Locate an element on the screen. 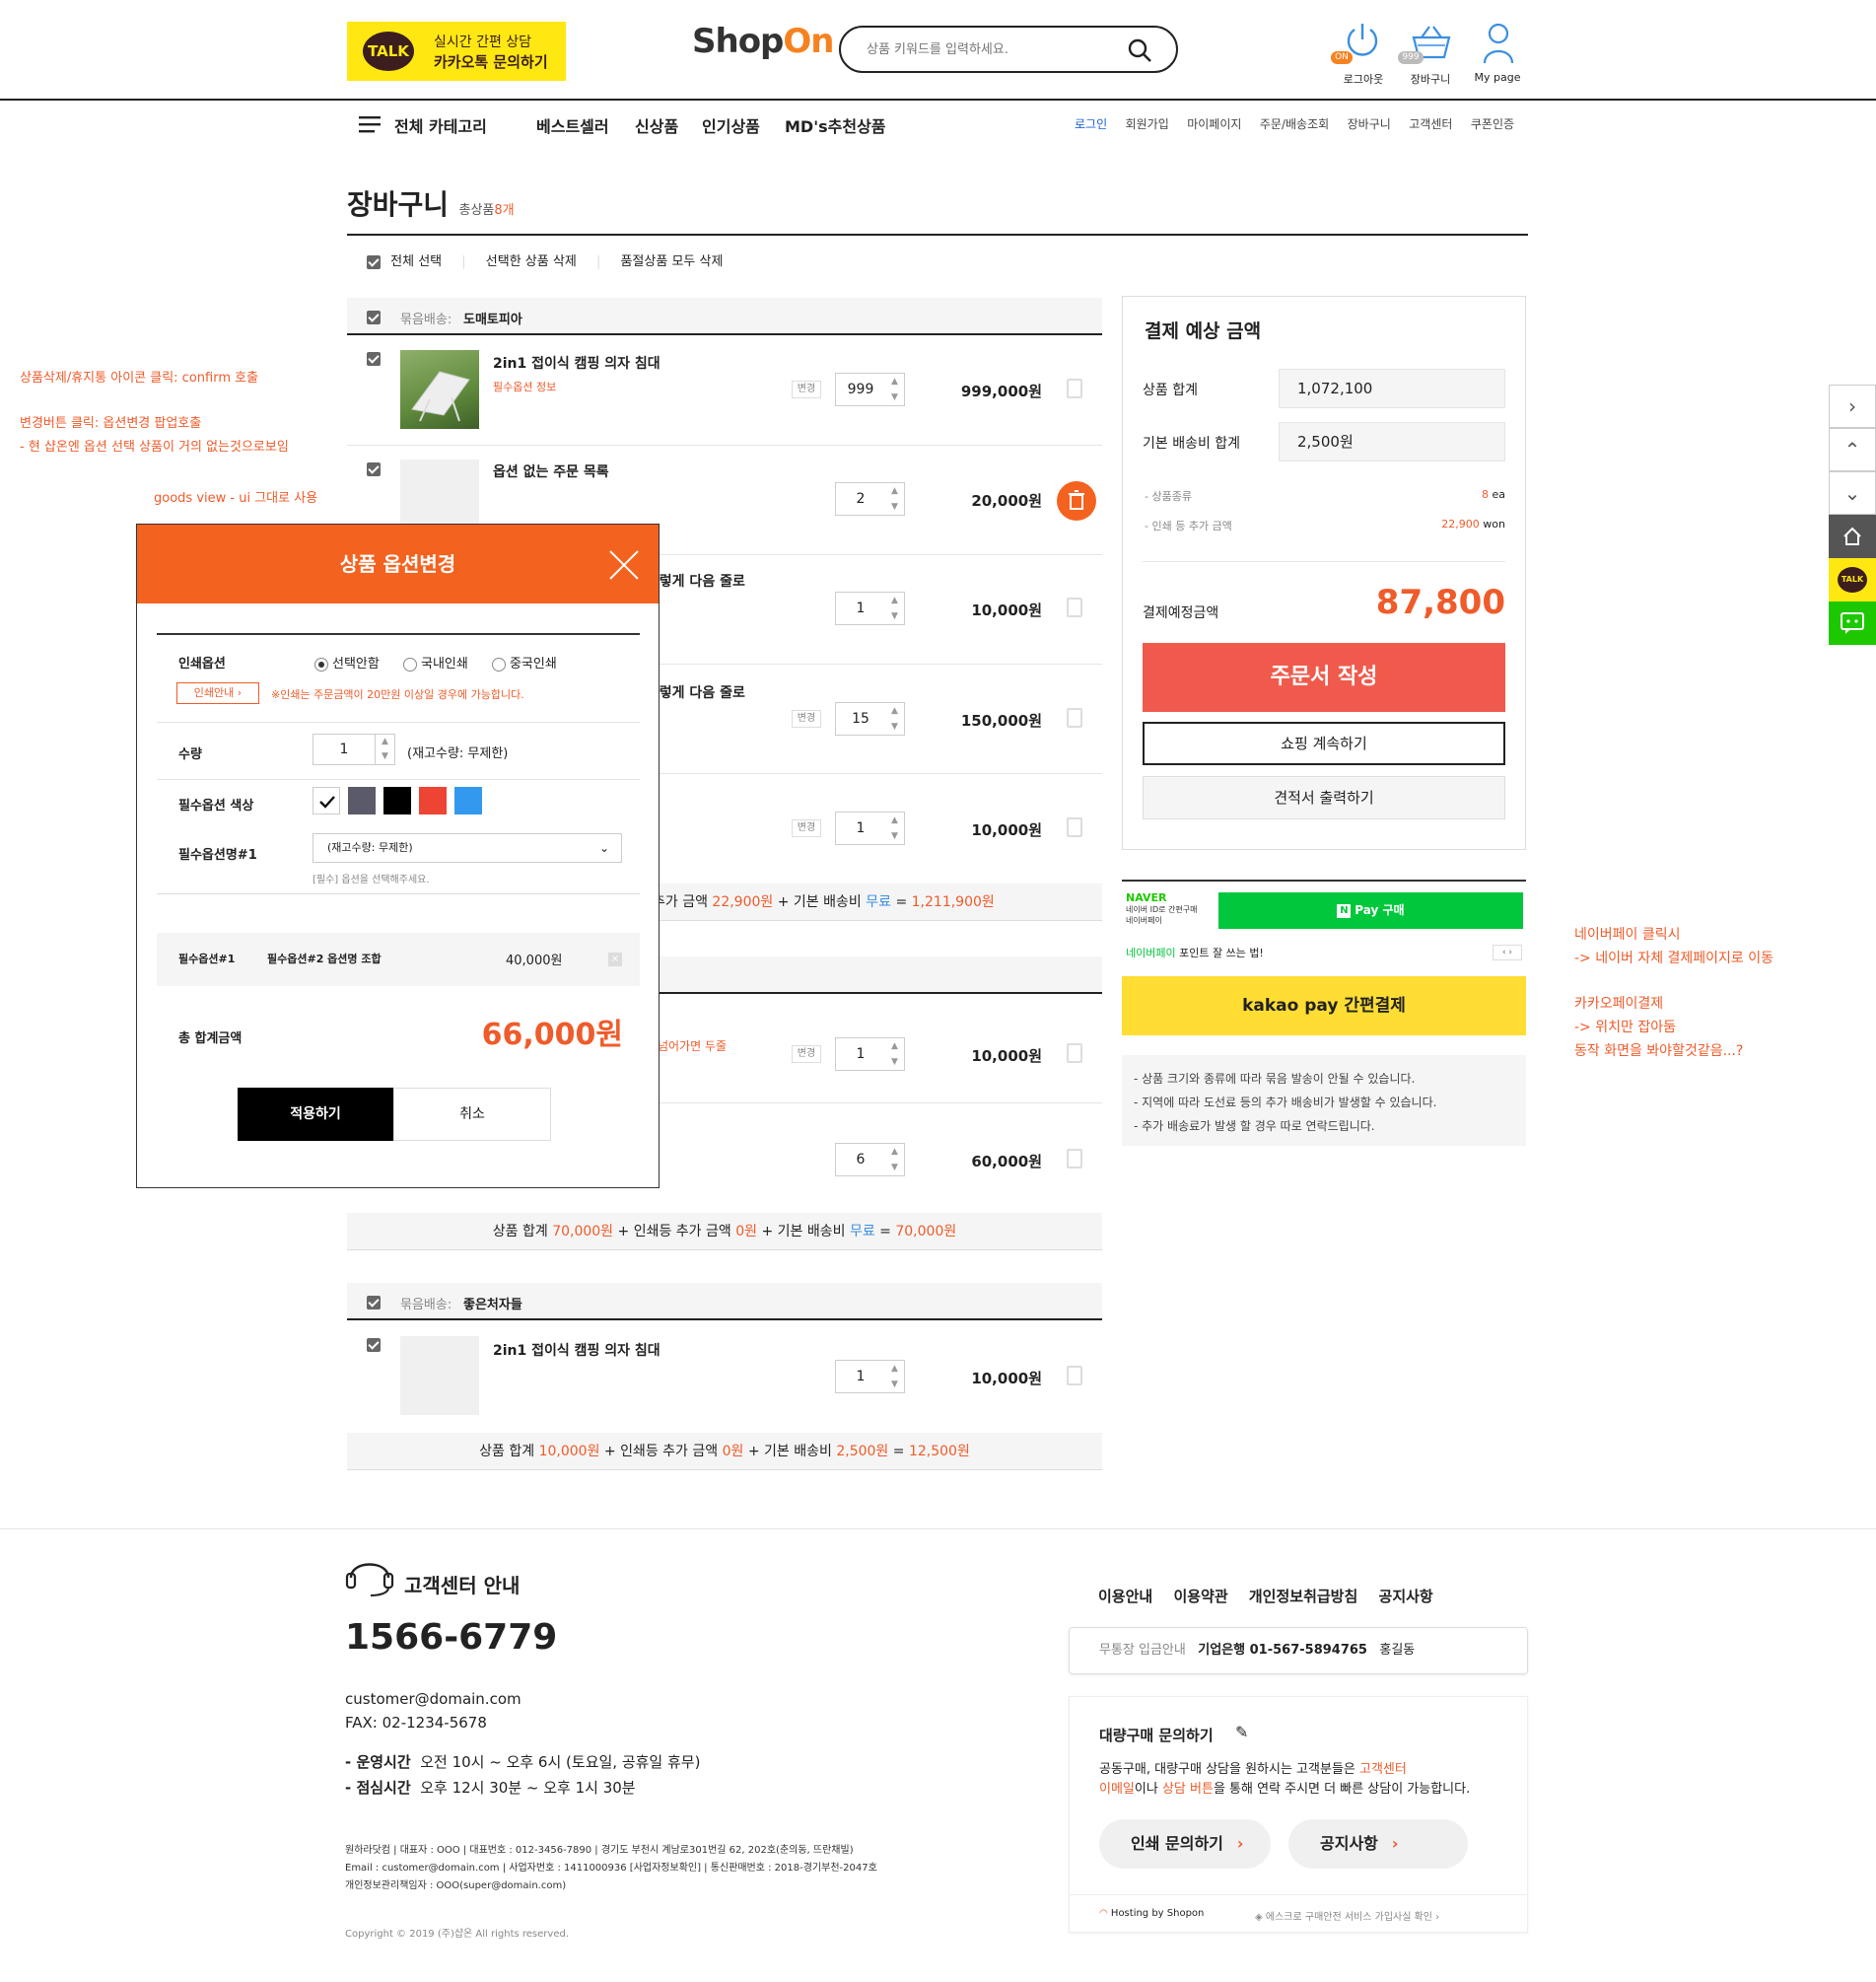  quantity-input: 999 is located at coordinates (860, 389).